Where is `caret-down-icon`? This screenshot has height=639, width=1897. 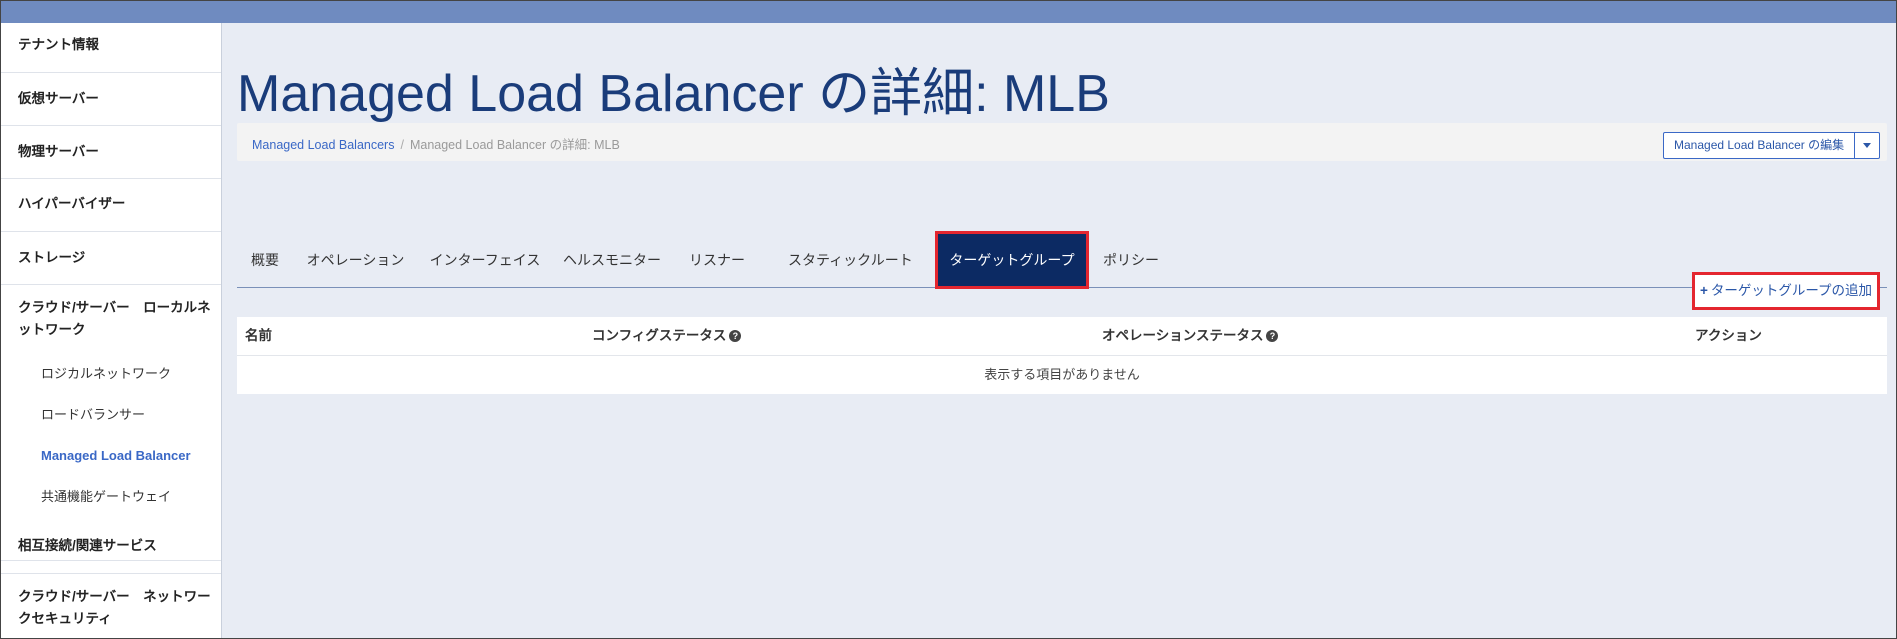
caret-down-icon is located at coordinates (1867, 145).